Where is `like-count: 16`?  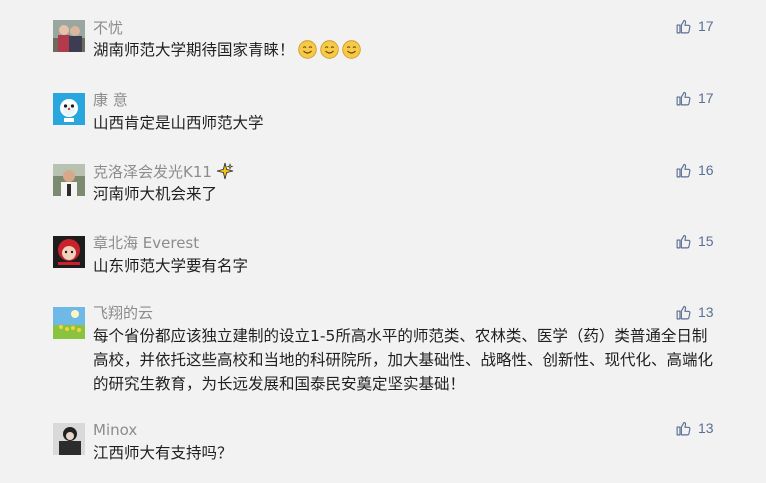
like-count: 16 is located at coordinates (706, 170).